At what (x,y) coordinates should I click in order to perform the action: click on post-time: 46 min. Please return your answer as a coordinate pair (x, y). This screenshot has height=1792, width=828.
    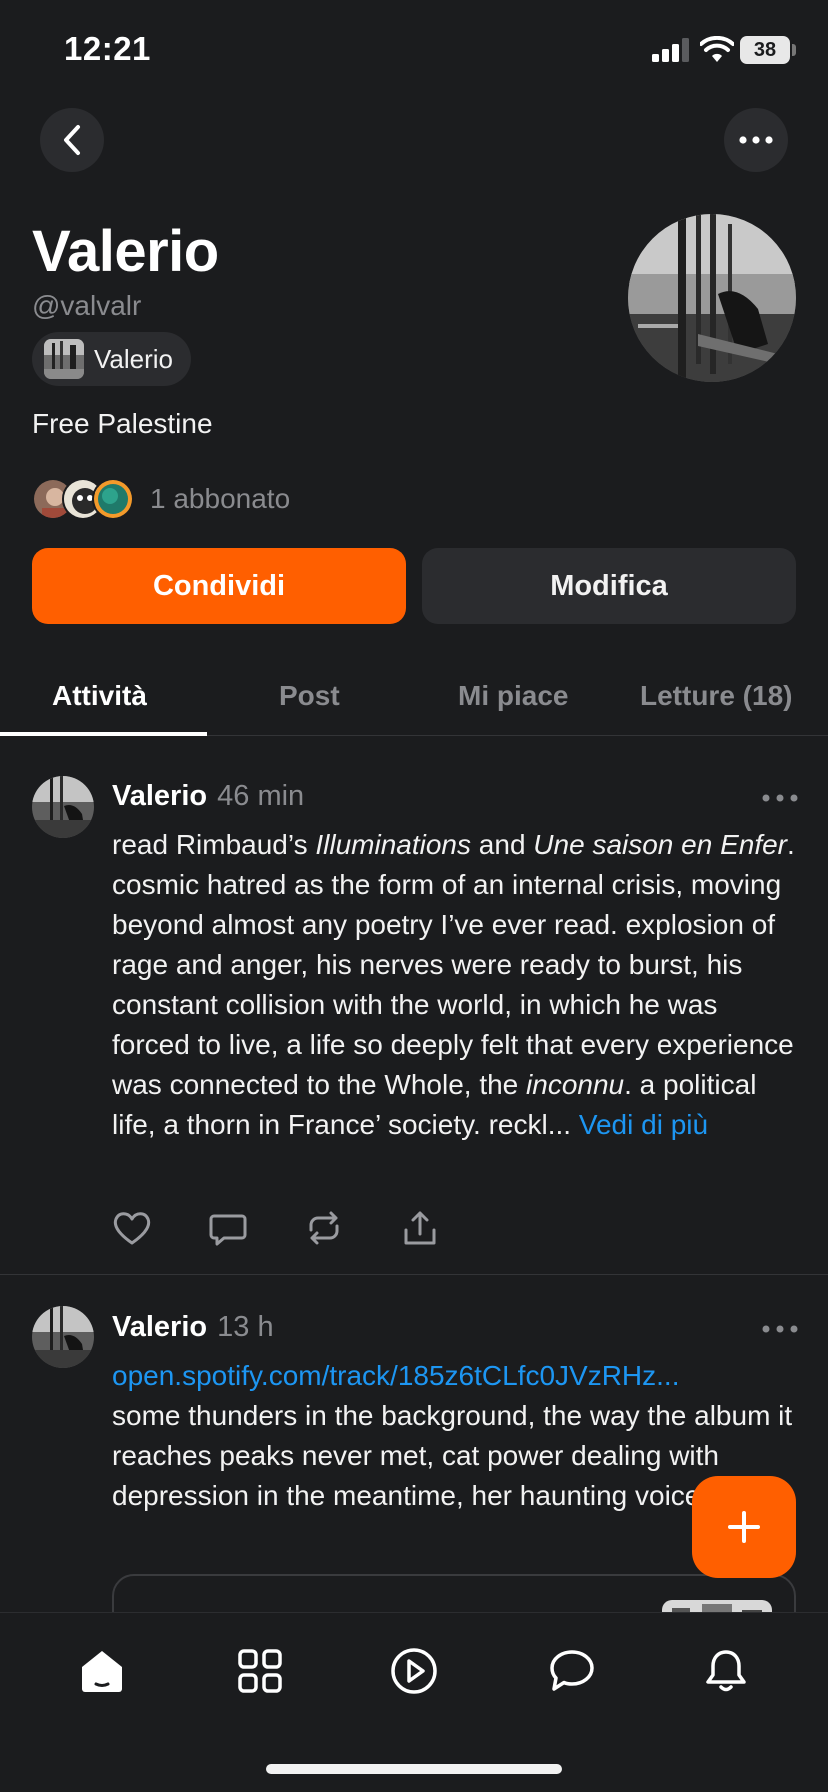
    Looking at the image, I should click on (261, 796).